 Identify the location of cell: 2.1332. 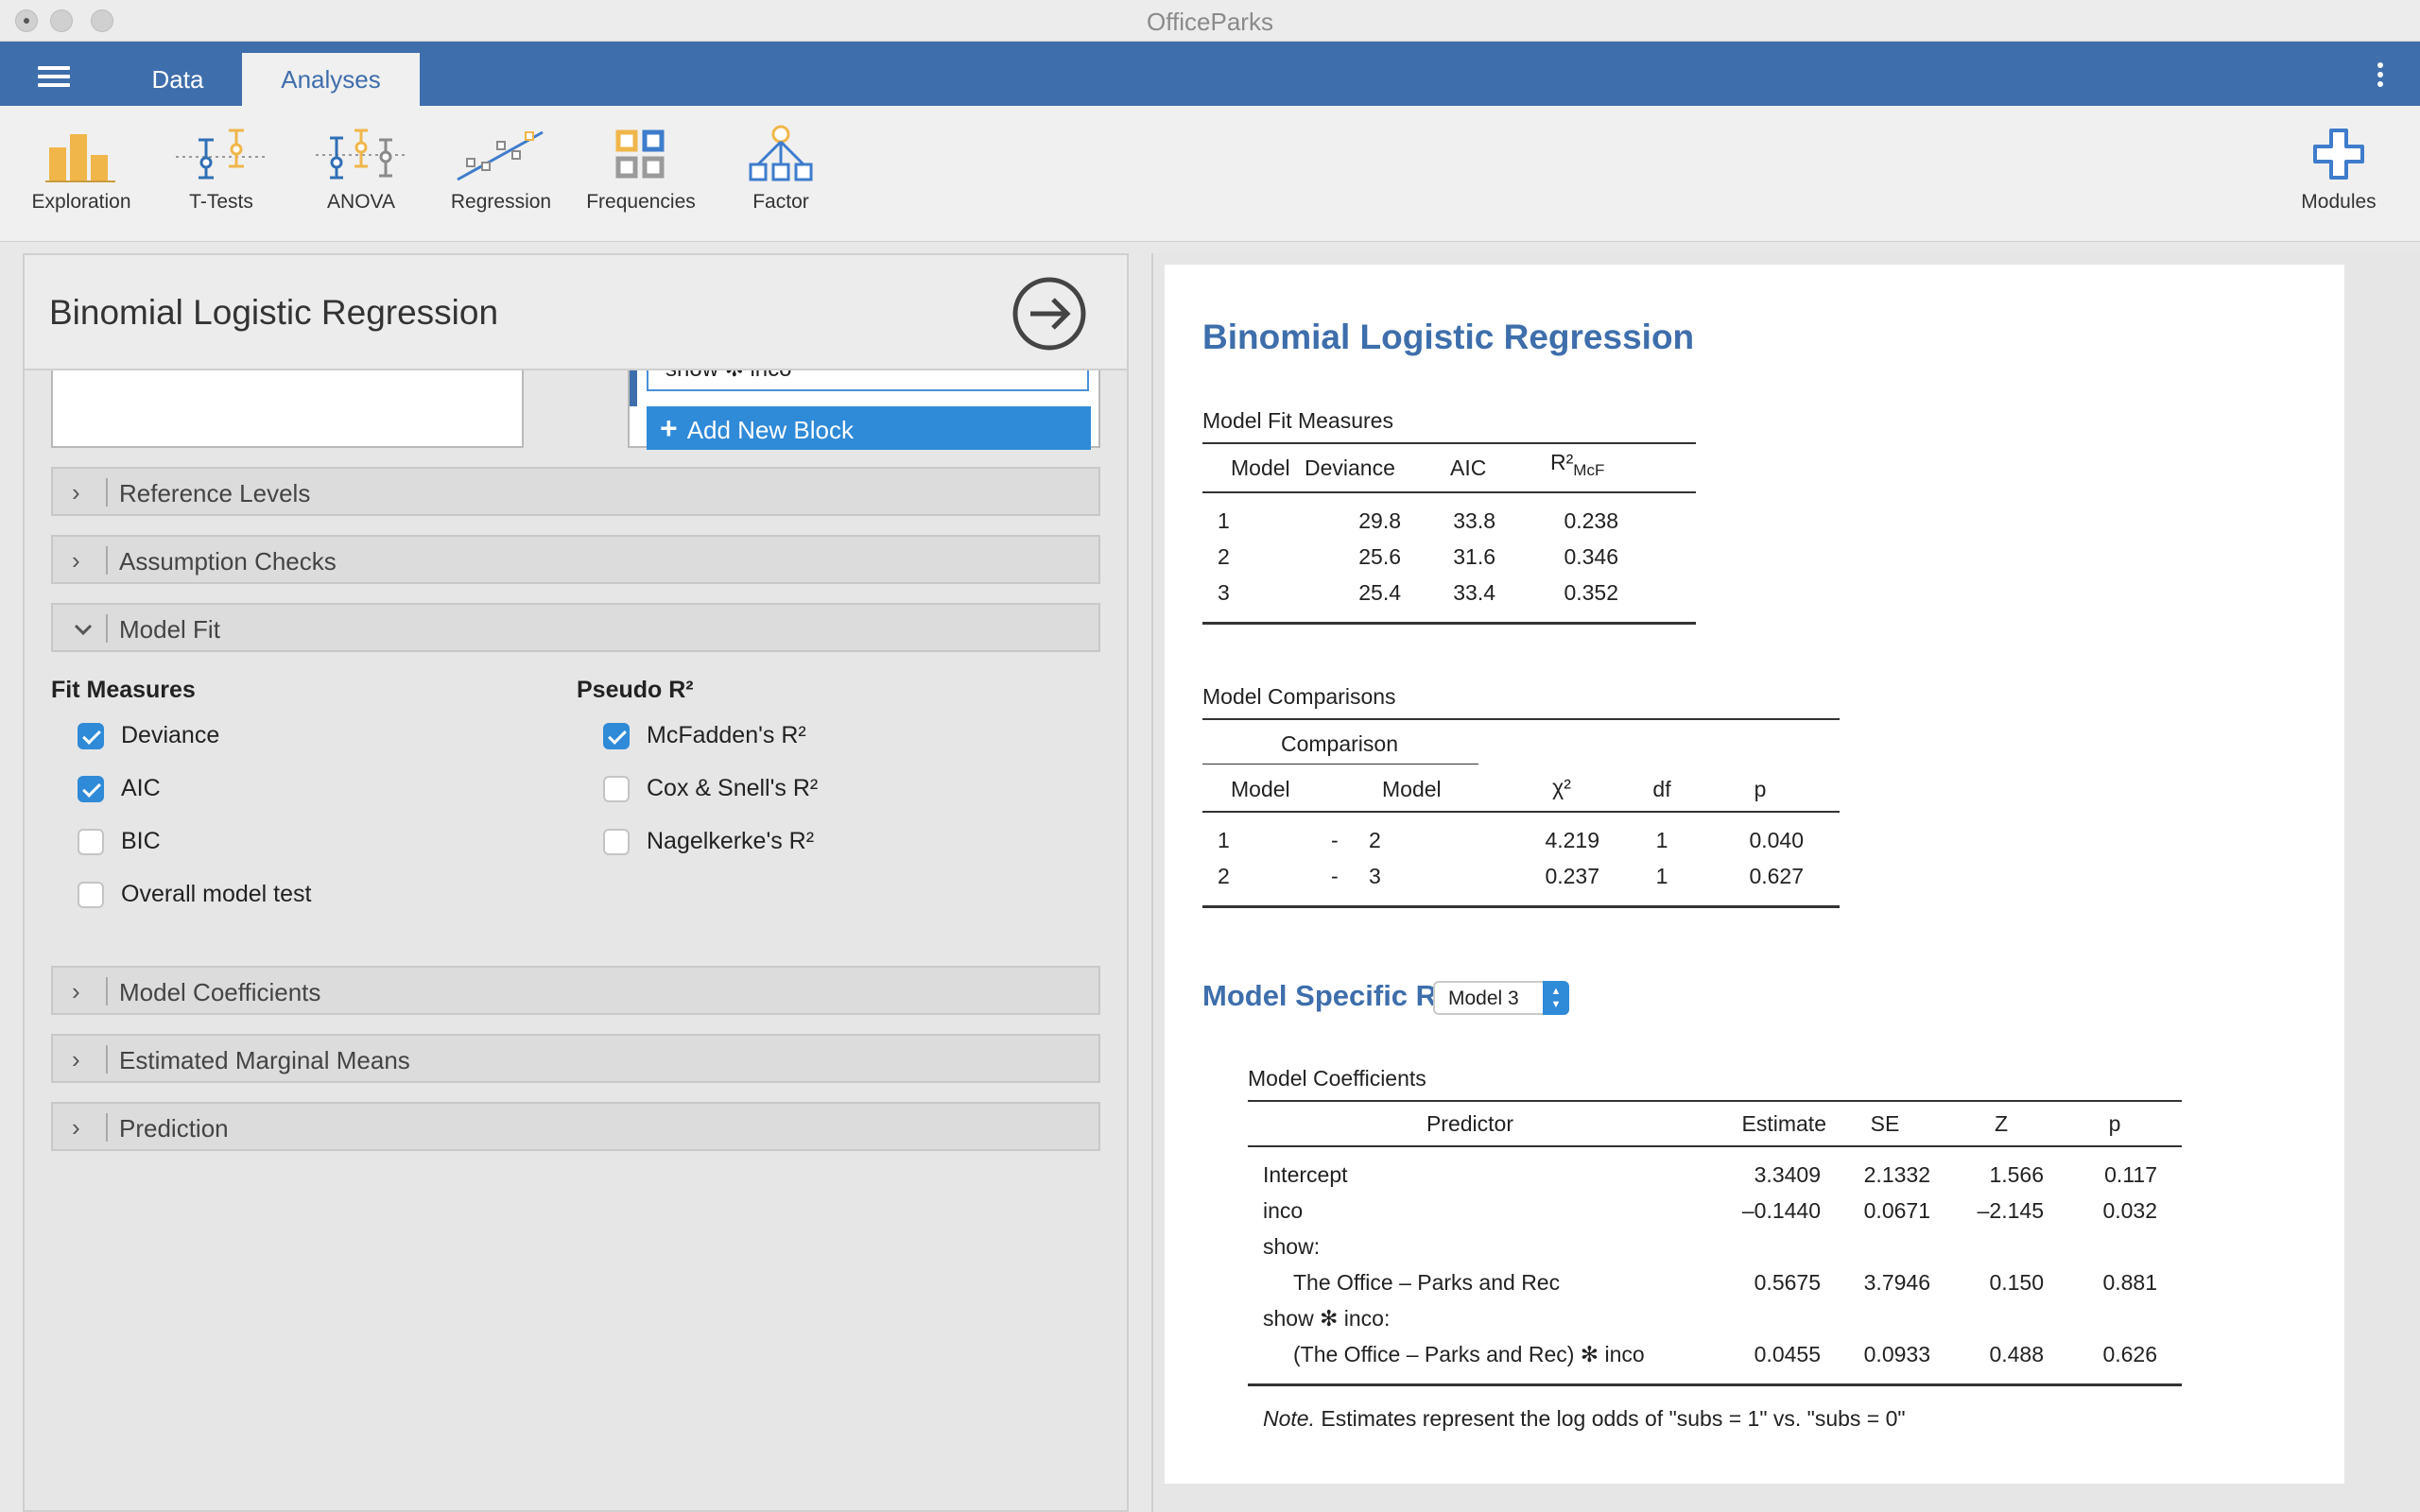
(1896, 1174).